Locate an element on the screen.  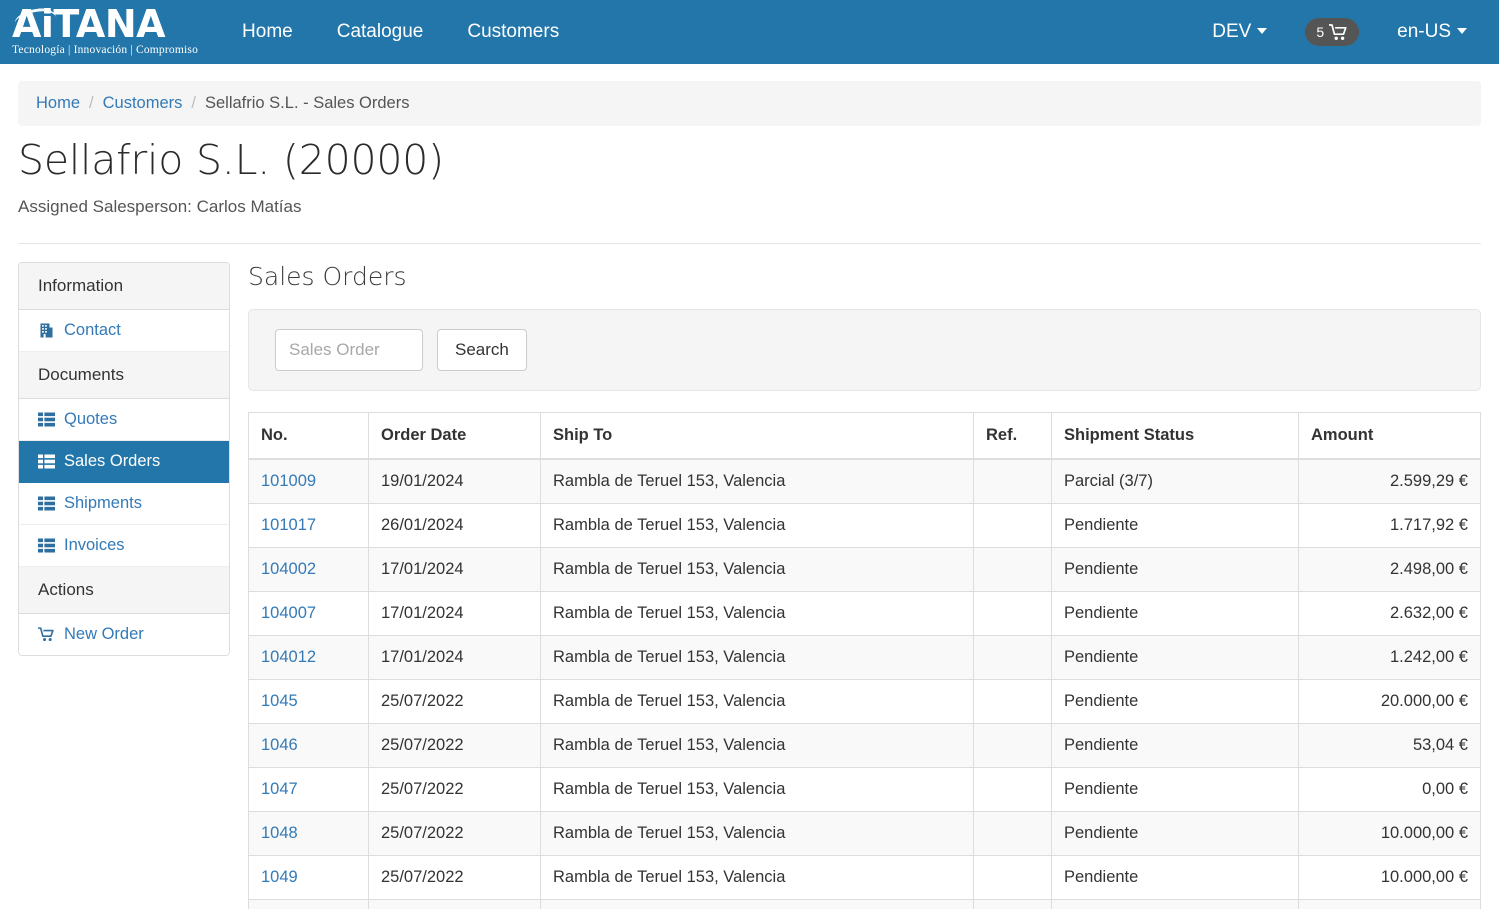
column-header-amount: Amount is located at coordinates (1389, 436).